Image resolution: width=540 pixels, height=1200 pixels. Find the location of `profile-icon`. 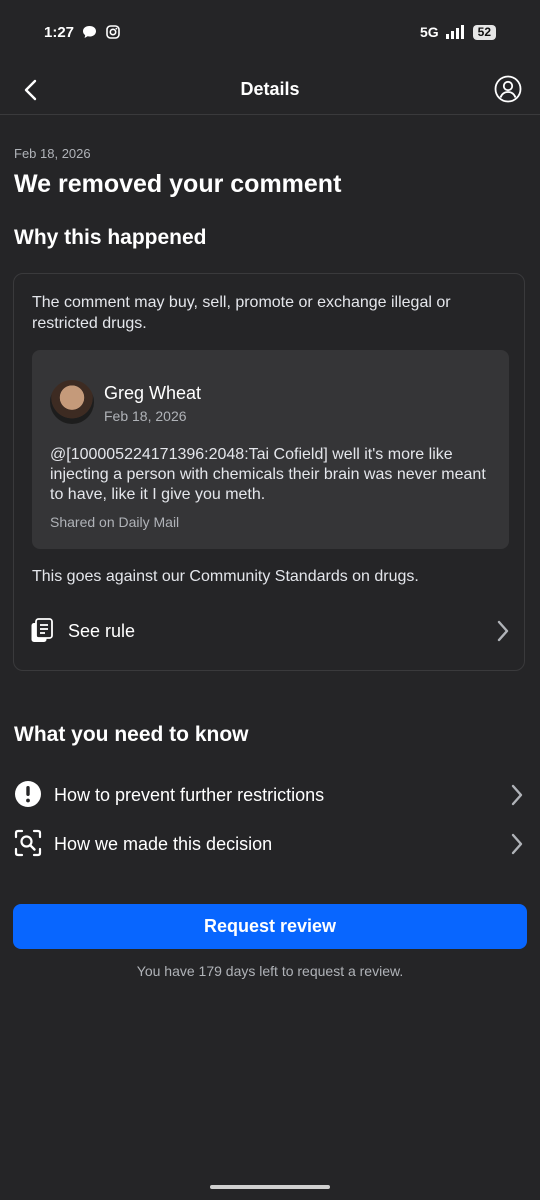

profile-icon is located at coordinates (508, 89).